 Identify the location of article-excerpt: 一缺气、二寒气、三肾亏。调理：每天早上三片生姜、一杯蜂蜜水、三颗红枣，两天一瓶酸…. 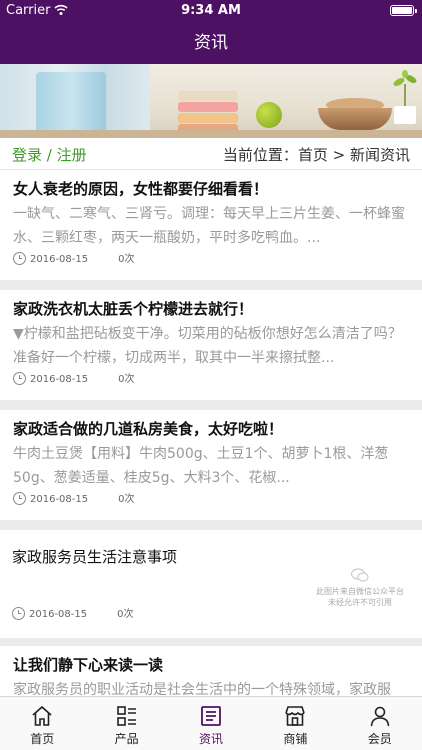
(209, 226).